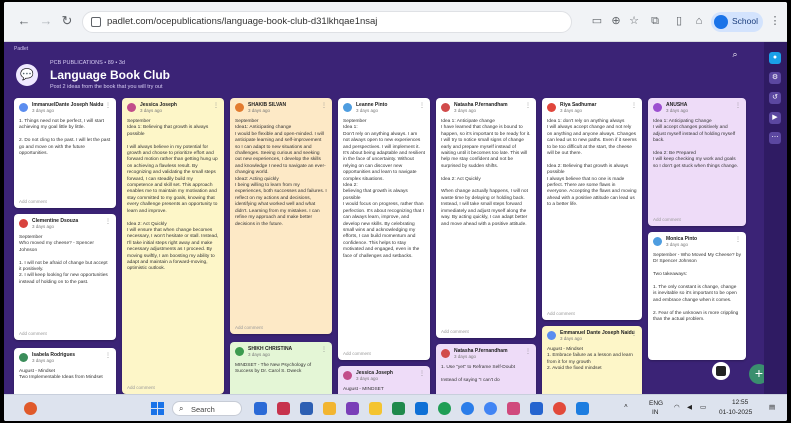 The image size is (791, 423). I want to click on downloads-icon: ▯, so click(679, 21).